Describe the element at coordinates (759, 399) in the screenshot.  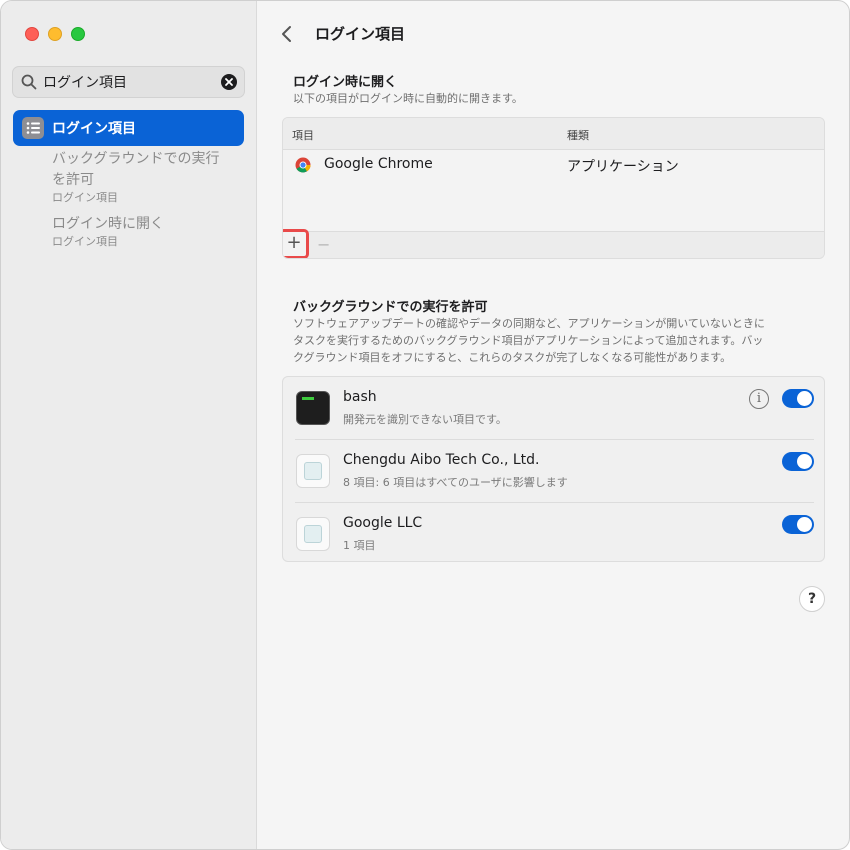
I see `info-icon: i` at that location.